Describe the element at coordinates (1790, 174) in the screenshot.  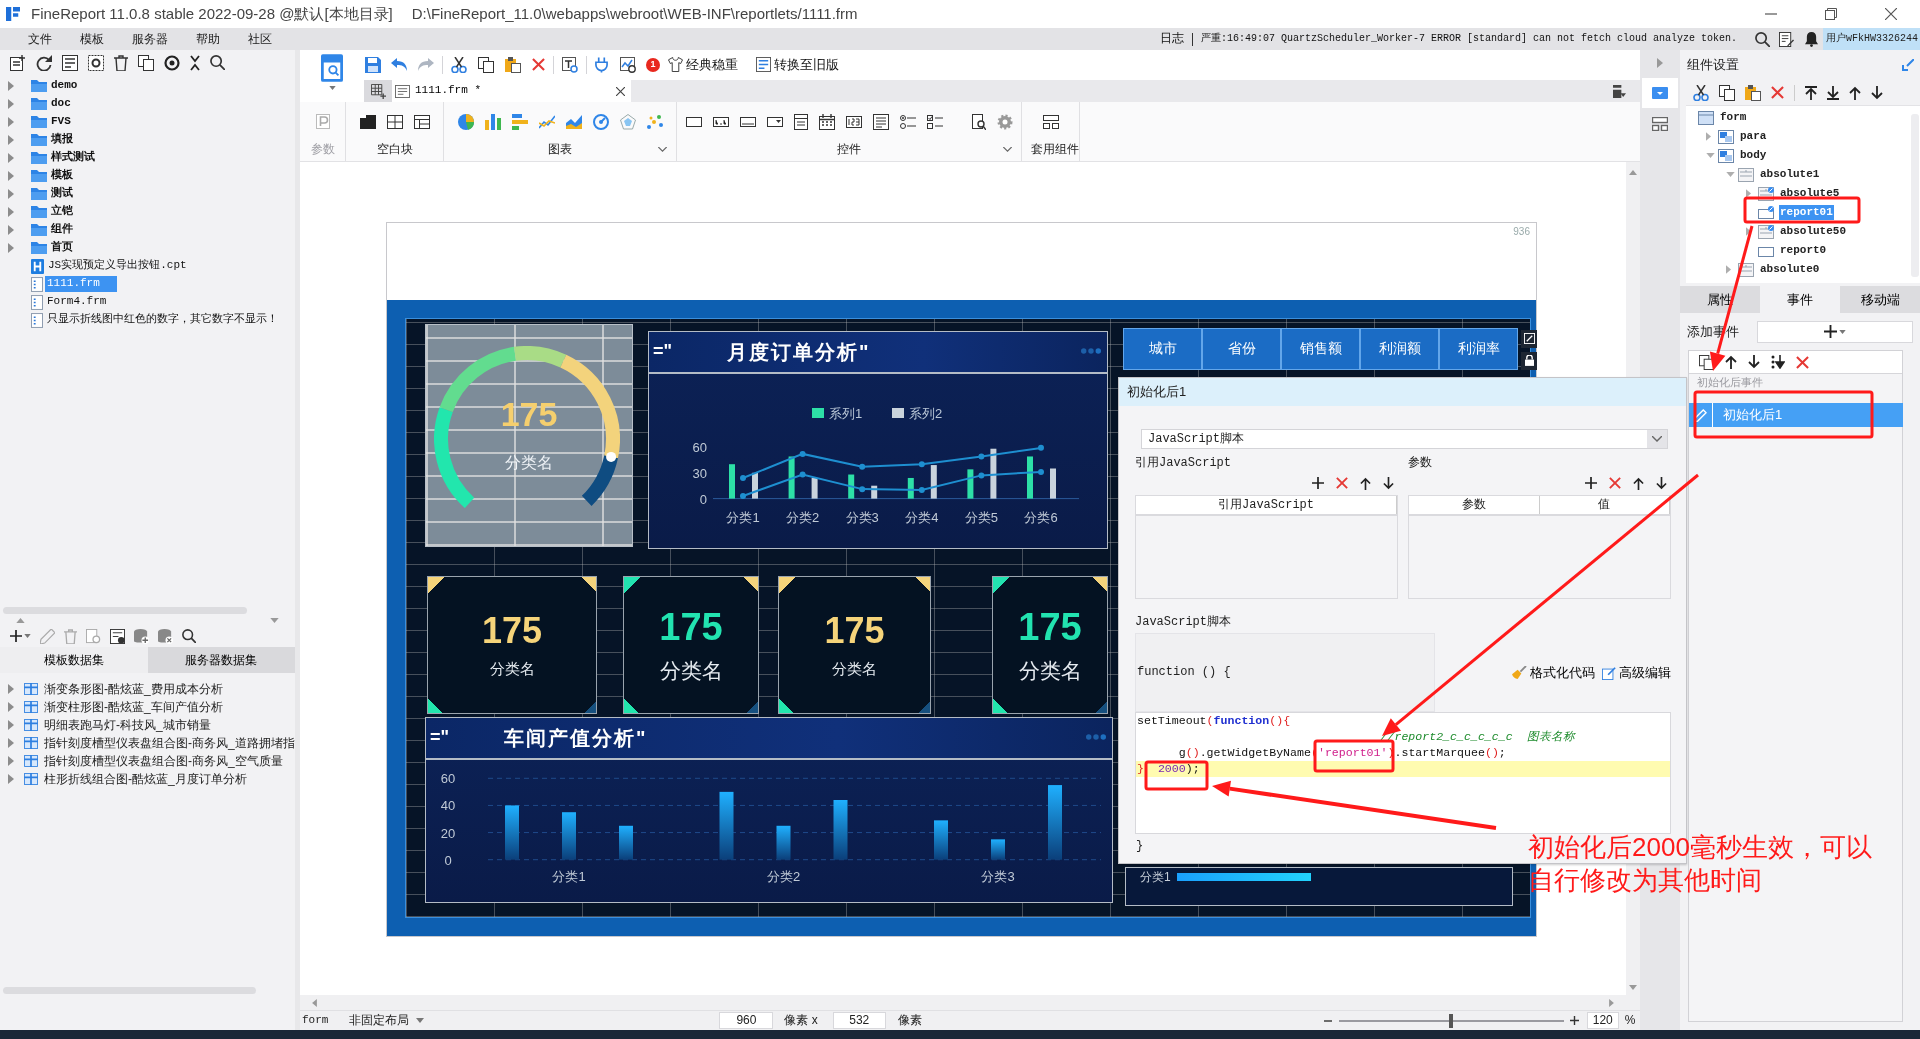
I see `tree-item: absolute1` at that location.